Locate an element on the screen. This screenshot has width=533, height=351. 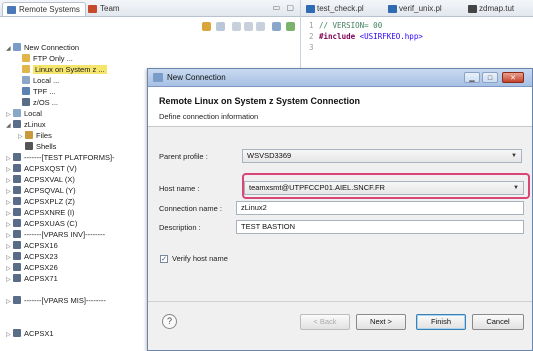
tree-item: ◢ zLinux is located at coordinates (26, 124).